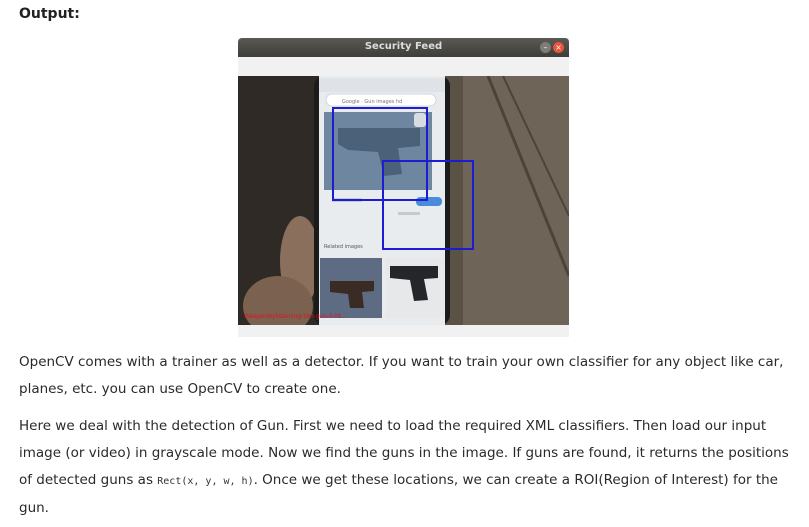 The image size is (809, 527). What do you see at coordinates (558, 47) in the screenshot?
I see `close-icon: ×` at bounding box center [558, 47].